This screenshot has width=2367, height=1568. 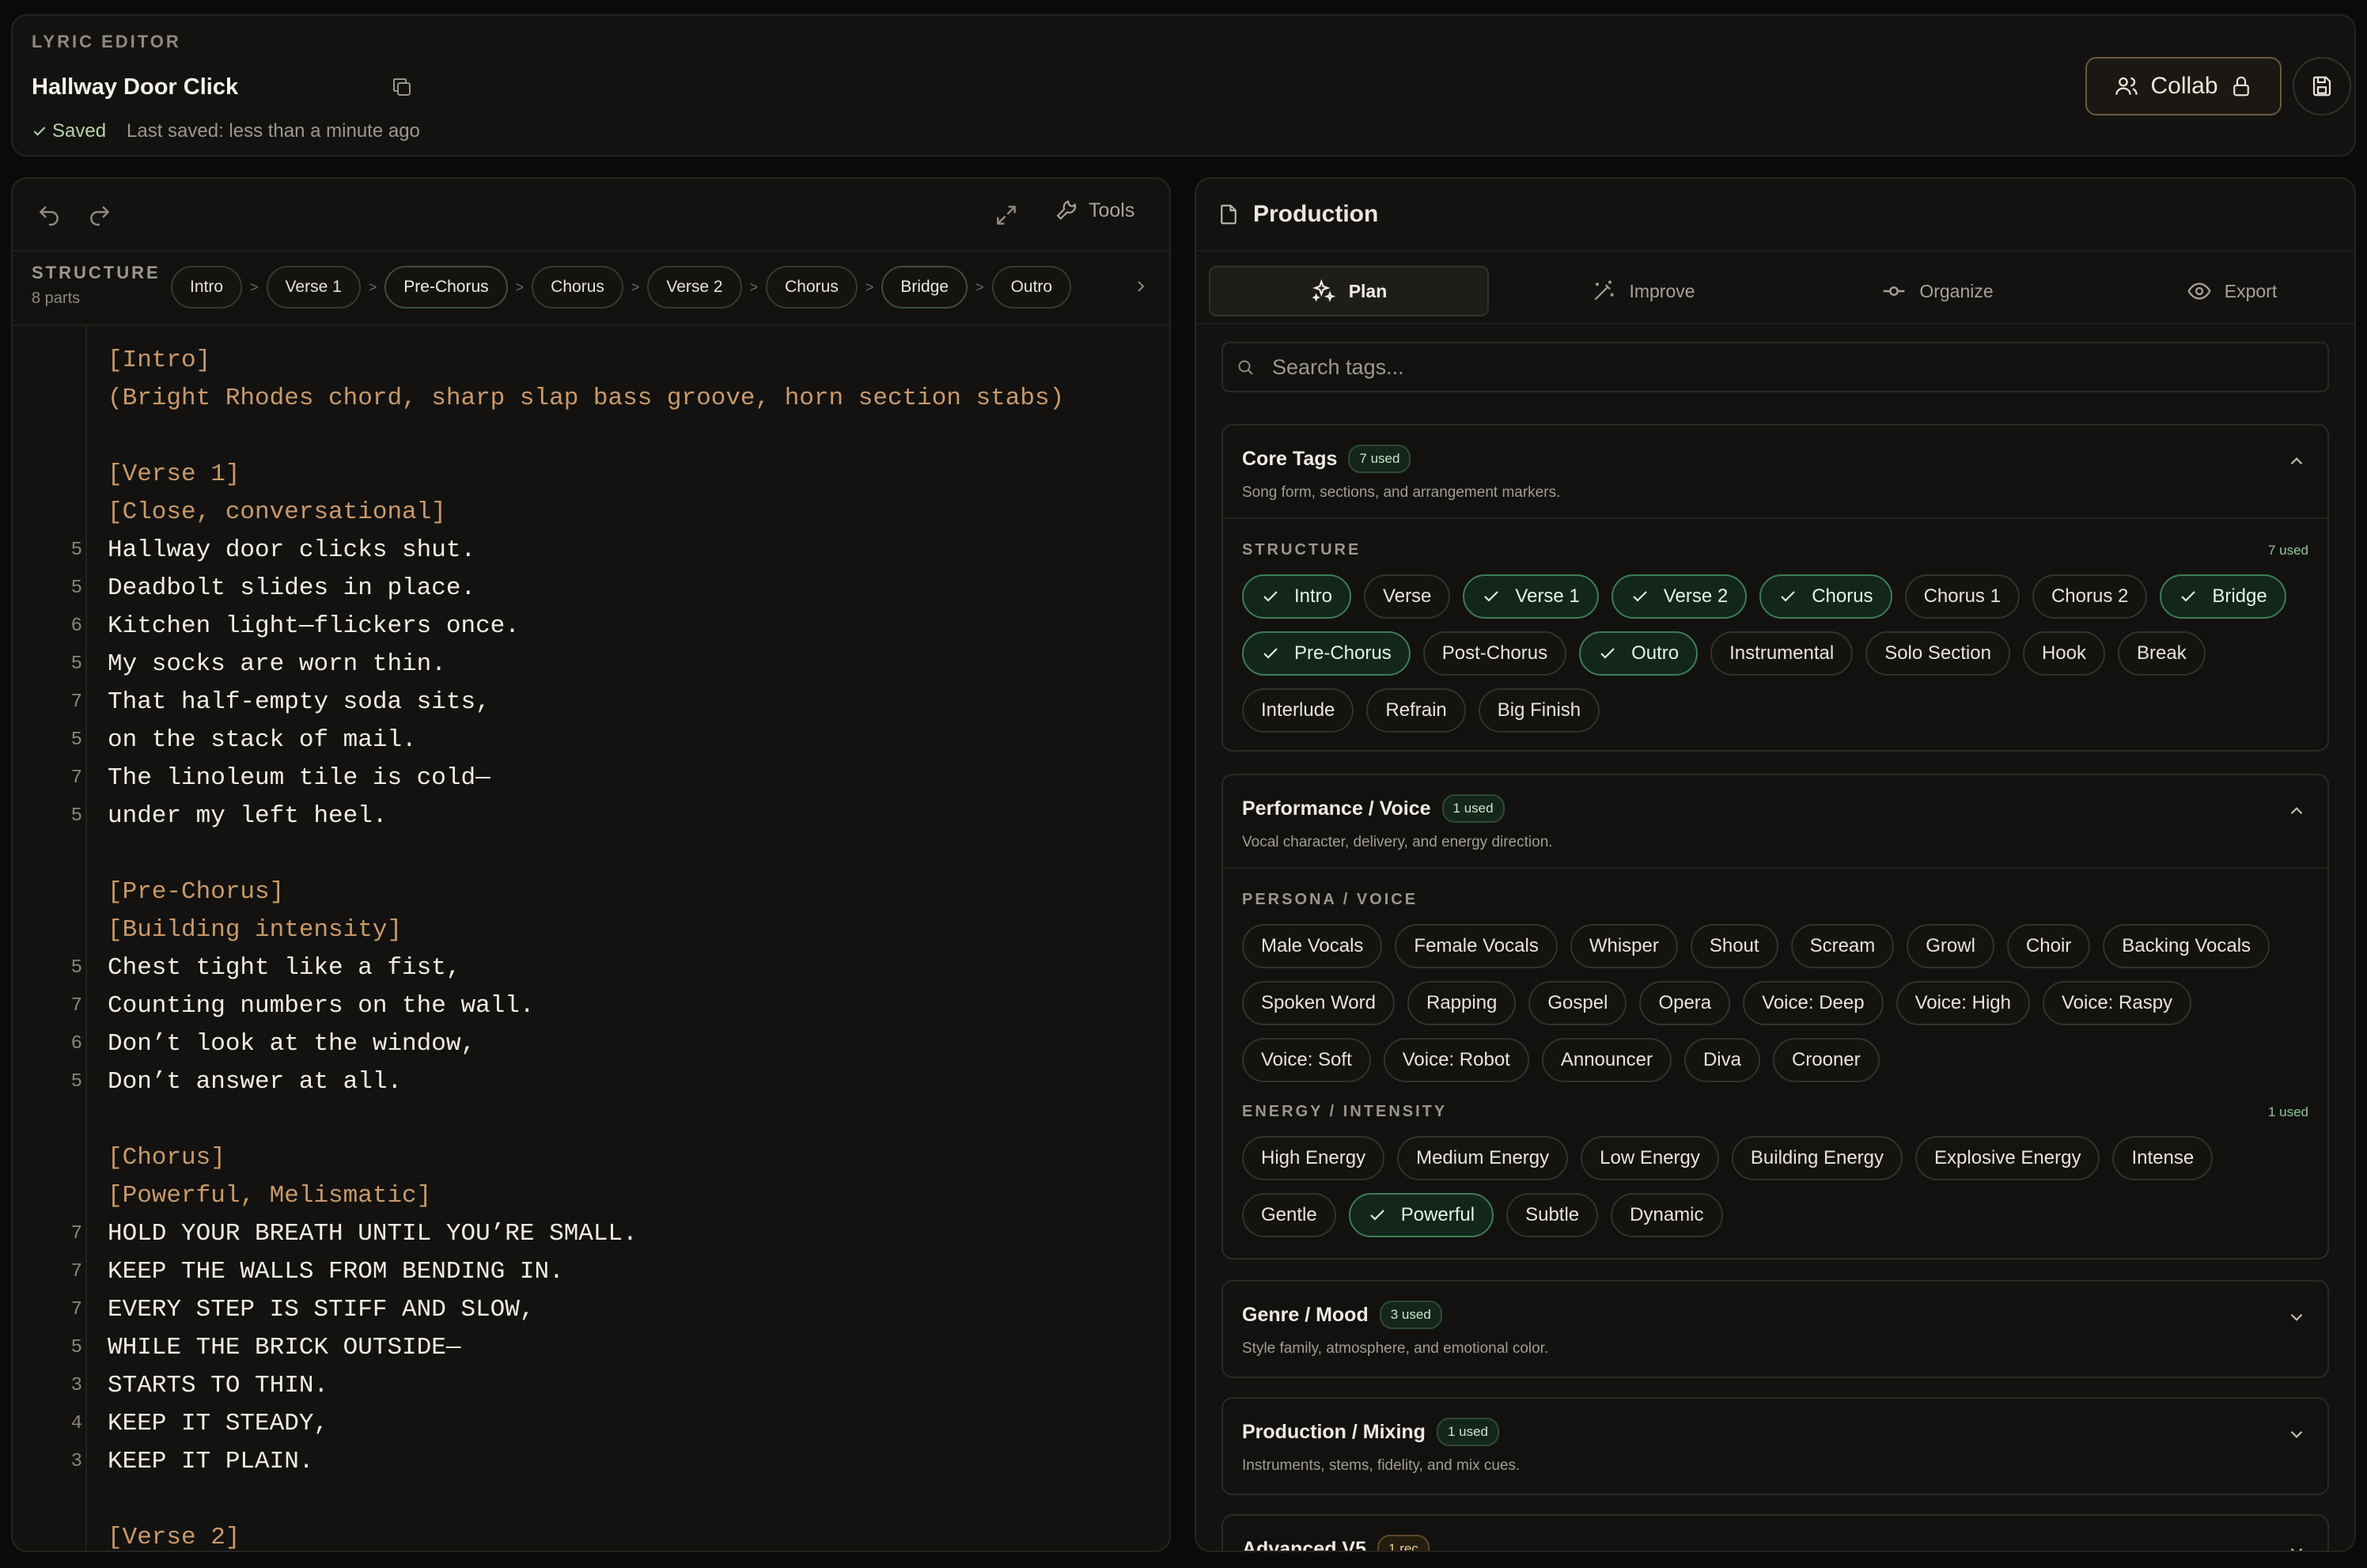 What do you see at coordinates (313, 287) in the screenshot?
I see `structure-chip: Verse 1` at bounding box center [313, 287].